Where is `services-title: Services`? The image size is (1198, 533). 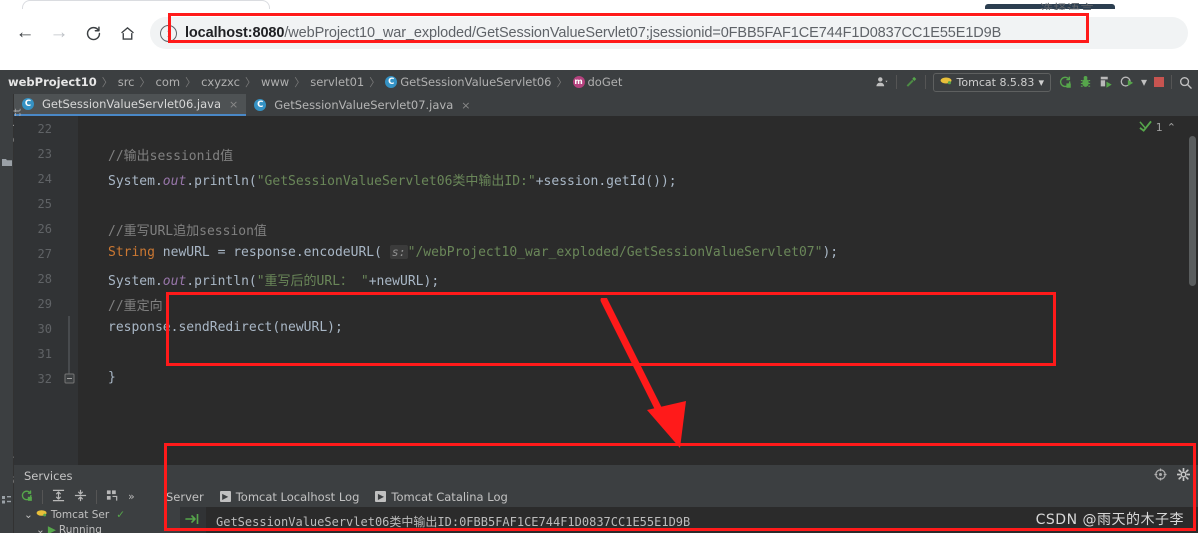 services-title: Services is located at coordinates (48, 475).